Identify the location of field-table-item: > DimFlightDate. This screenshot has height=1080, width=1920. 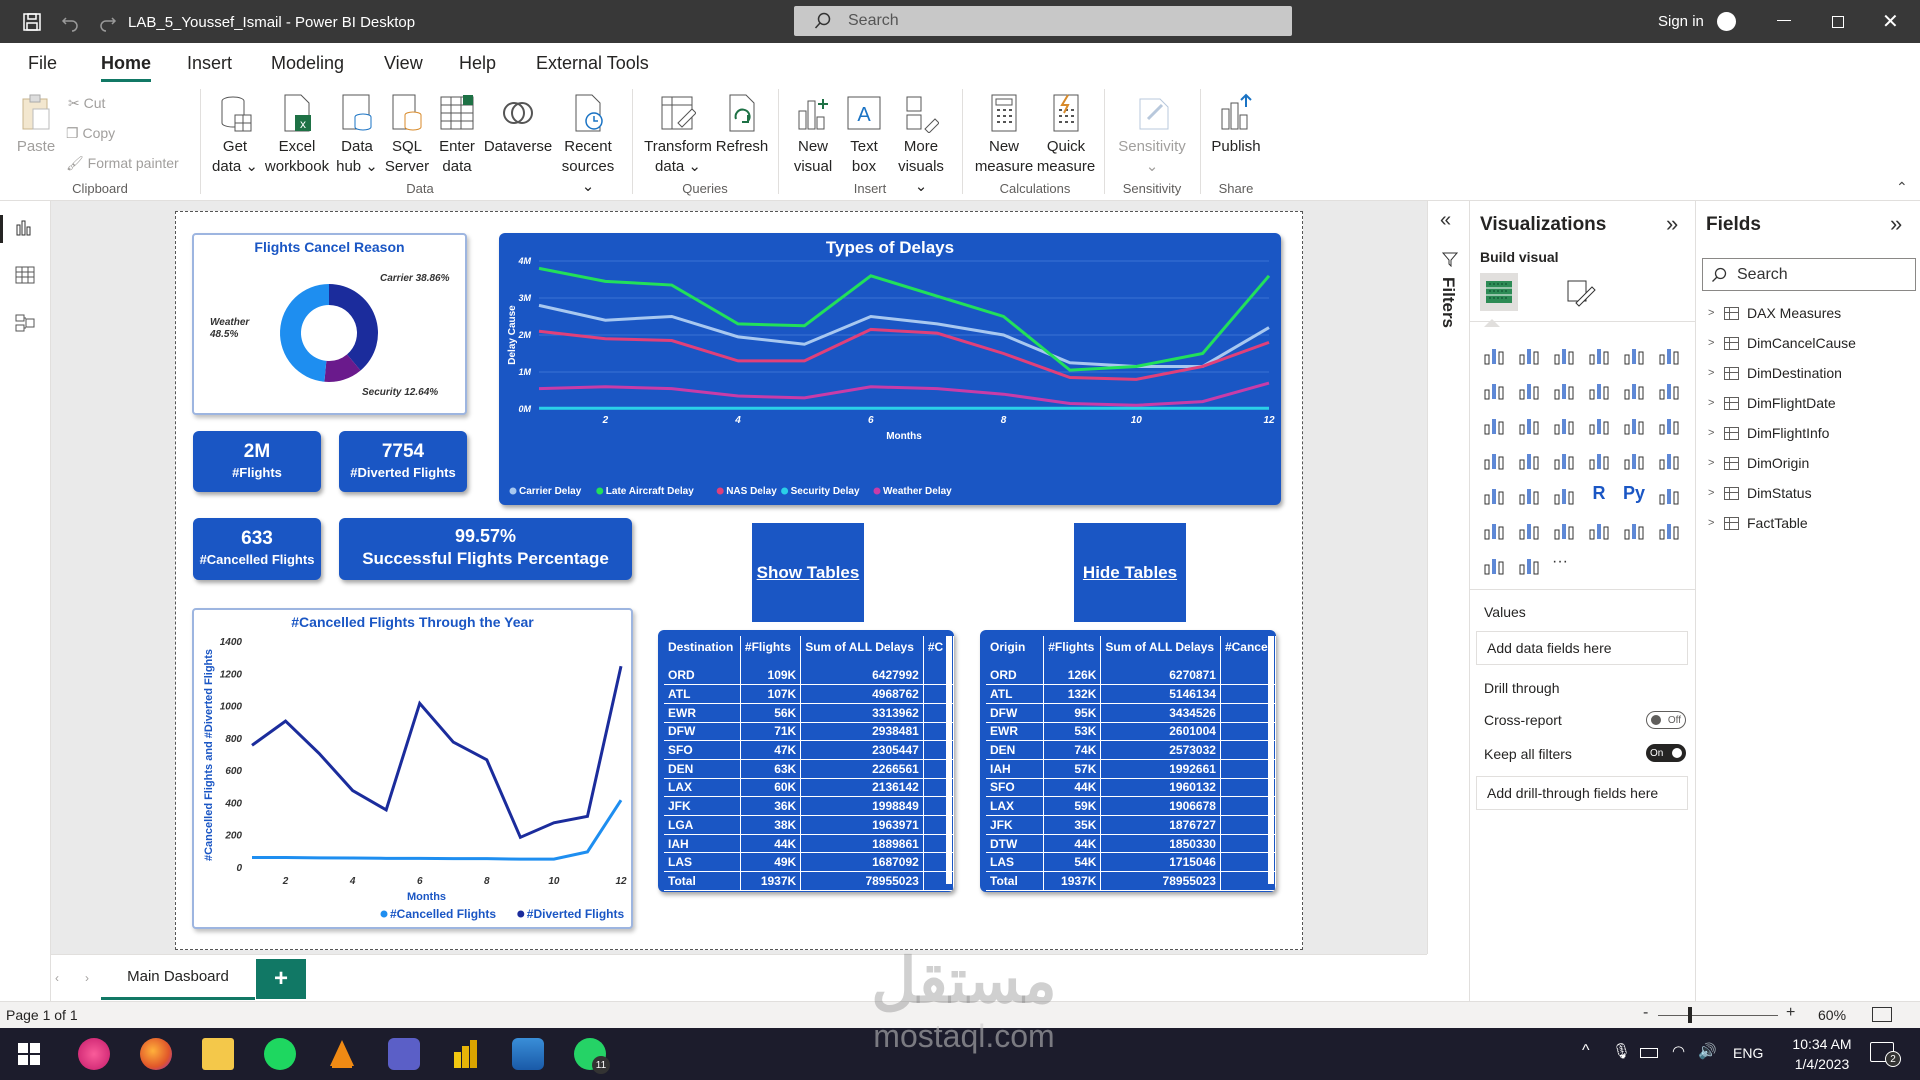
(1772, 403).